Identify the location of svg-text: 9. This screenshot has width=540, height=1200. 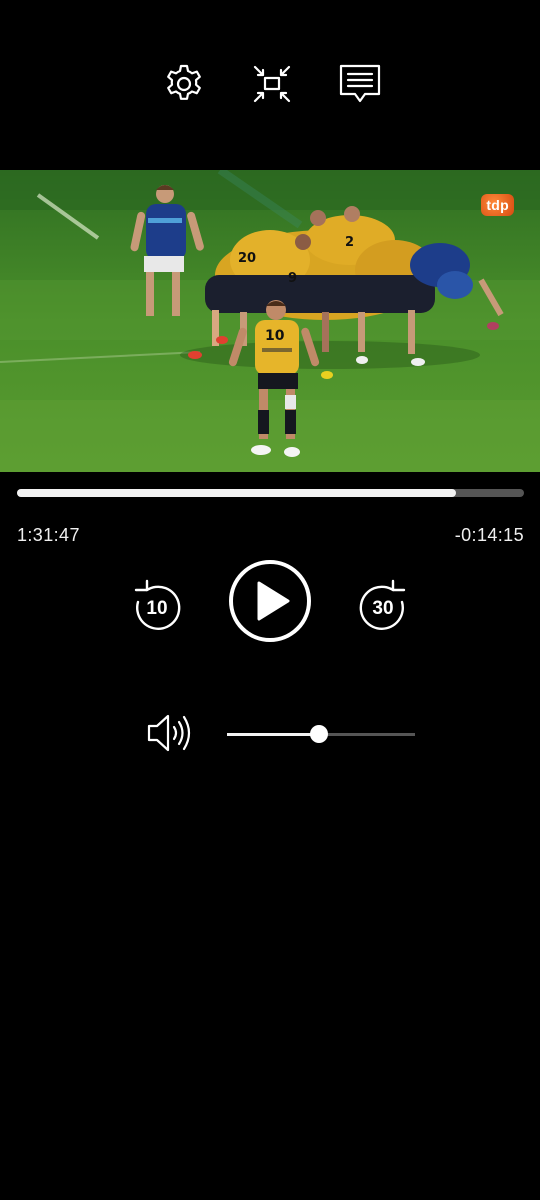
(292, 278).